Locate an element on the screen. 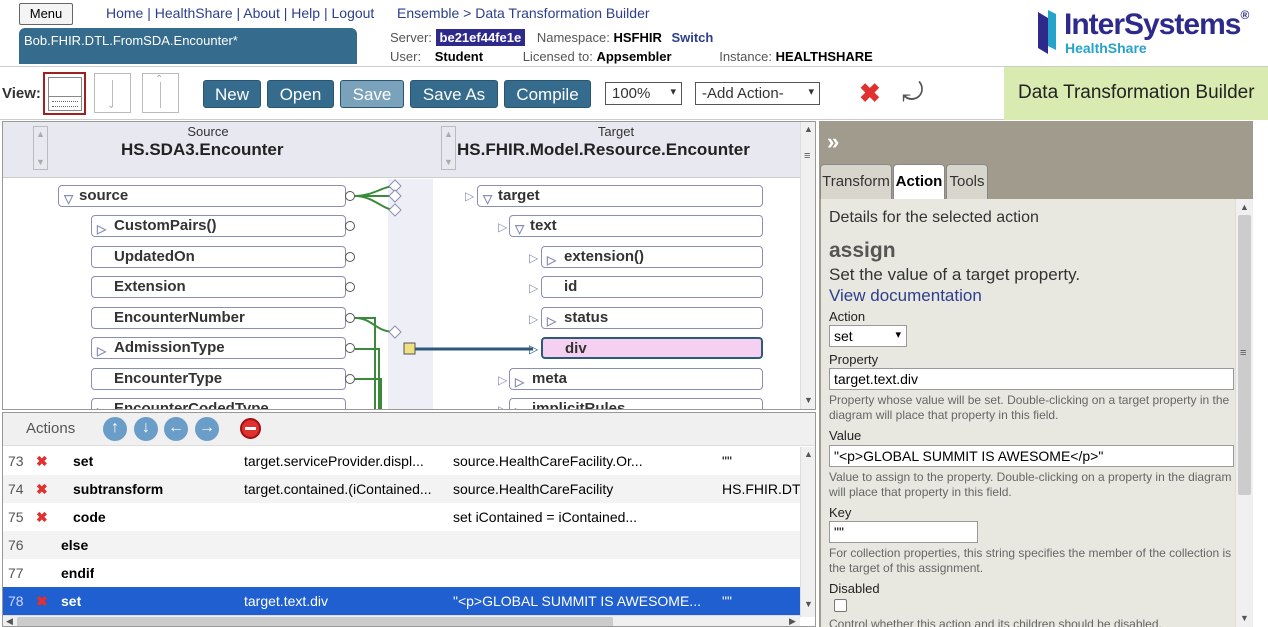 Image resolution: width=1268 pixels, height=627 pixels. source-node-root: ▽ source is located at coordinates (202, 196).